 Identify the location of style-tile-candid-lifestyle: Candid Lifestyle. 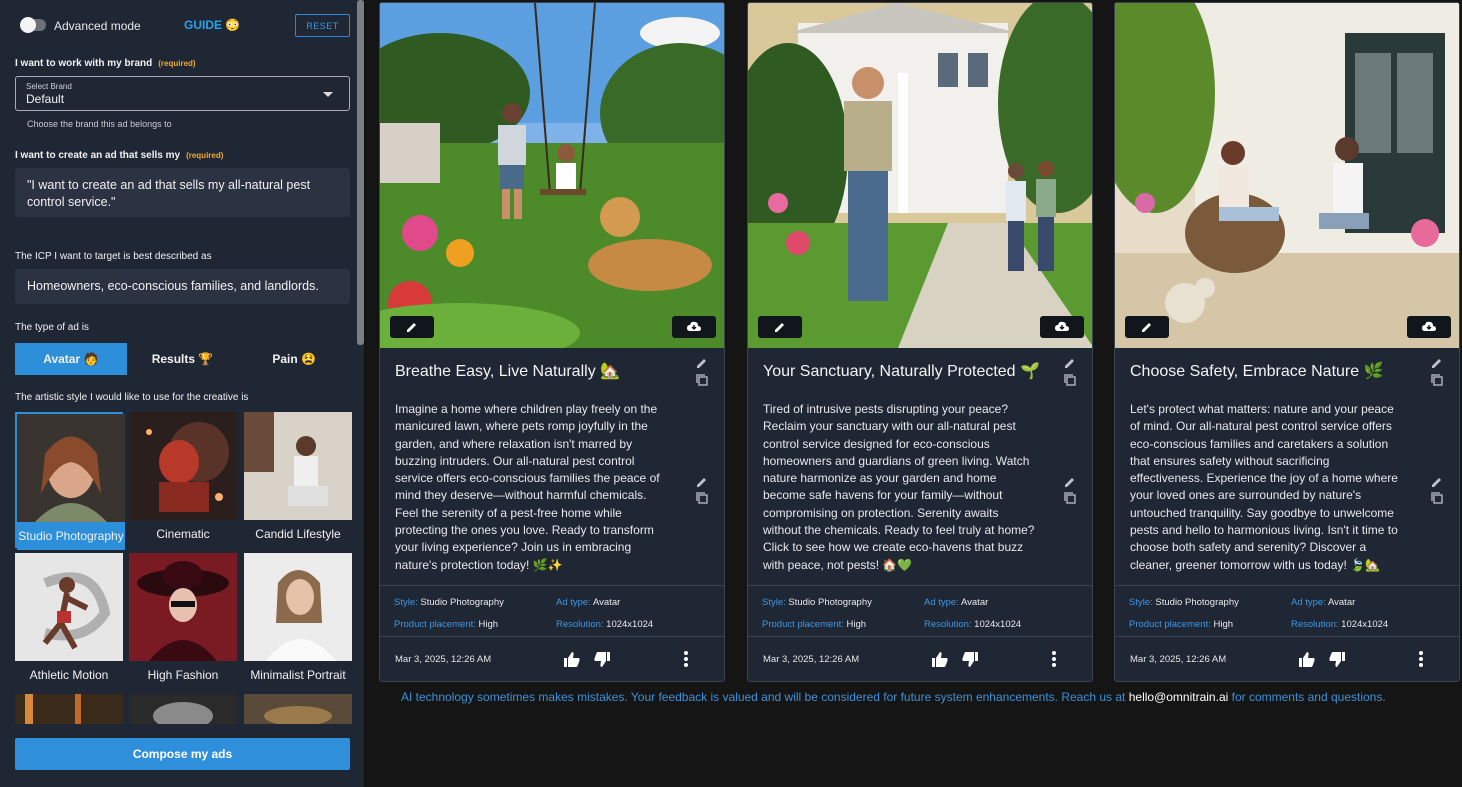
(298, 480).